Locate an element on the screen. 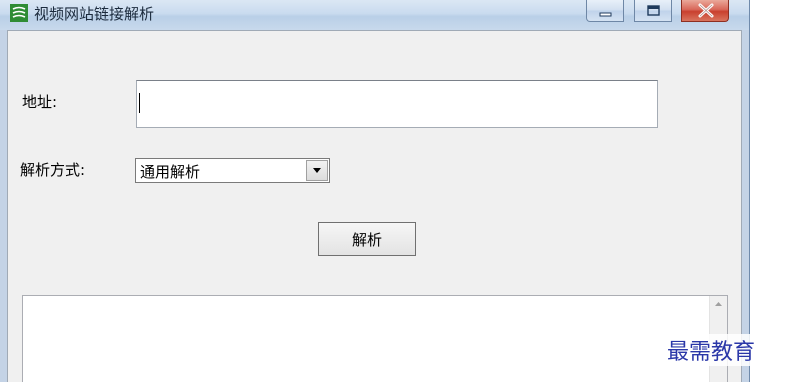 The image size is (788, 382). window-title: 视频网站链接解析 is located at coordinates (94, 14).